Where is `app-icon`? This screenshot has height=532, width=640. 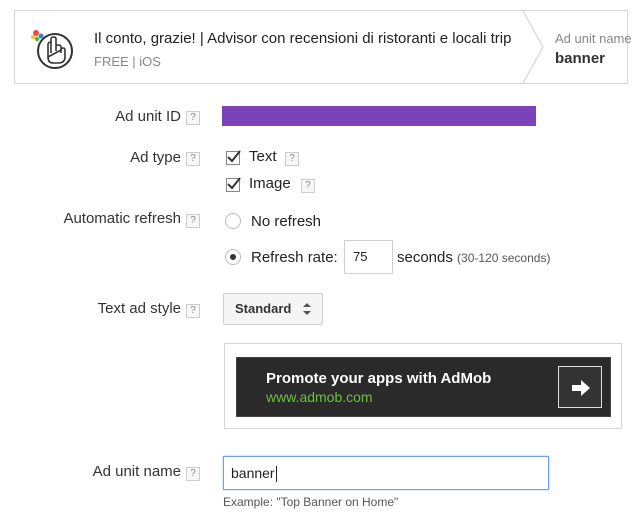
app-icon is located at coordinates (55, 49).